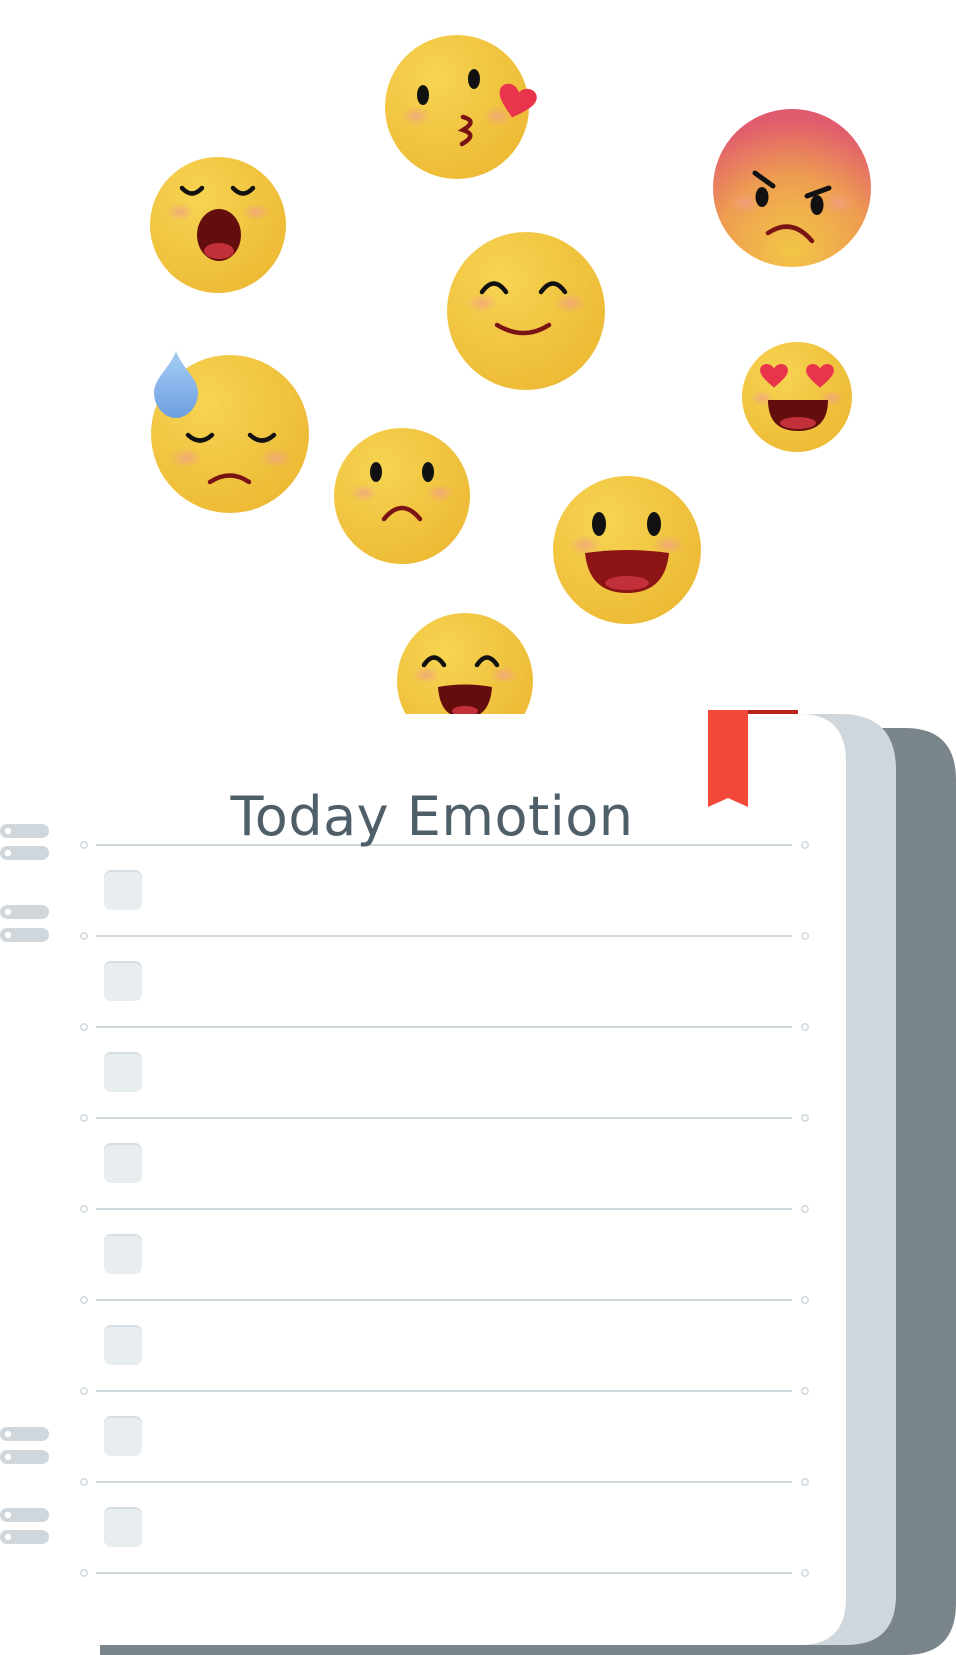 Image resolution: width=956 pixels, height=1655 pixels. I want to click on emoji-smiling, so click(526, 311).